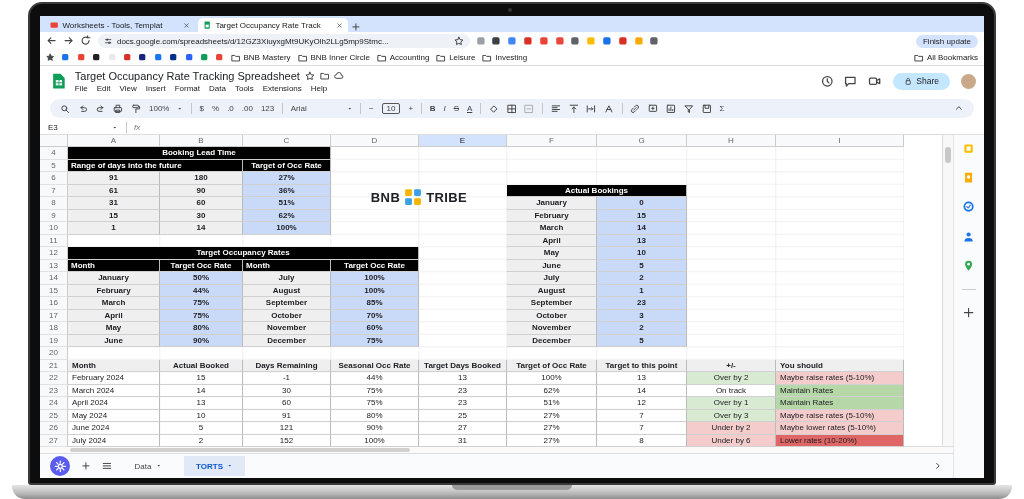  I want to click on menu-item: Data, so click(217, 88).